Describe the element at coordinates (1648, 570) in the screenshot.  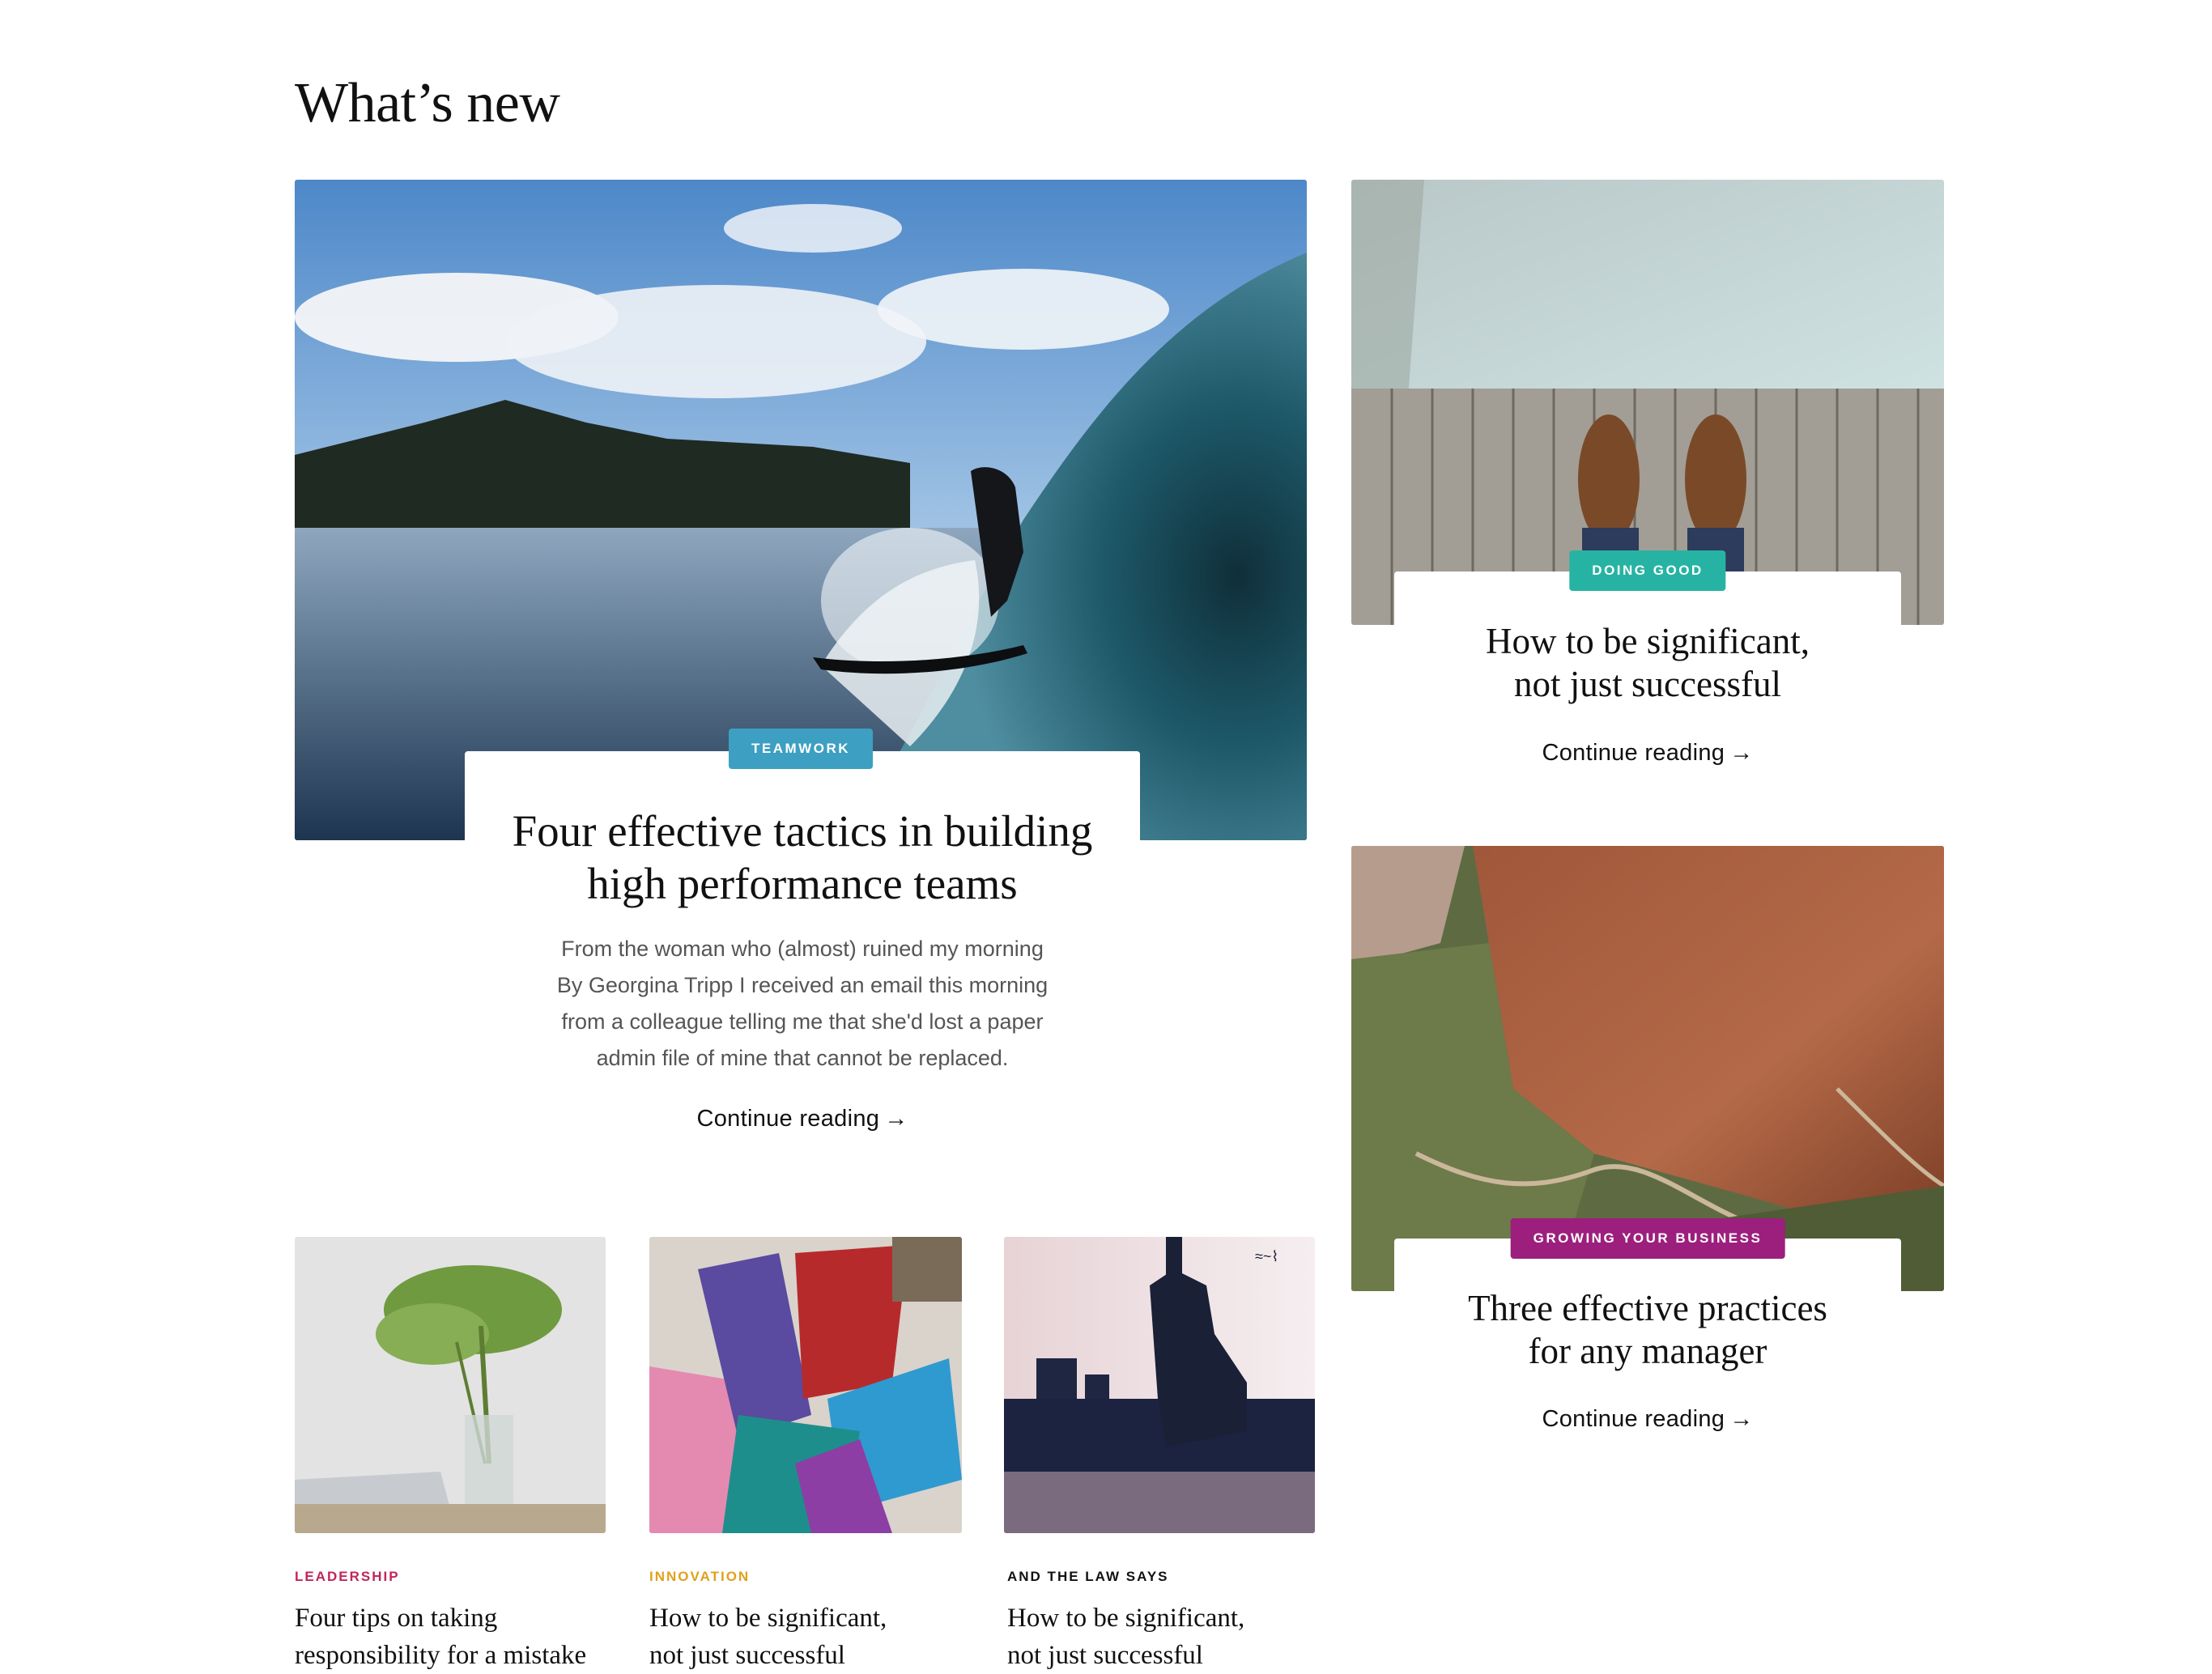
I see `side-top-category-badge: DOING GOOD` at that location.